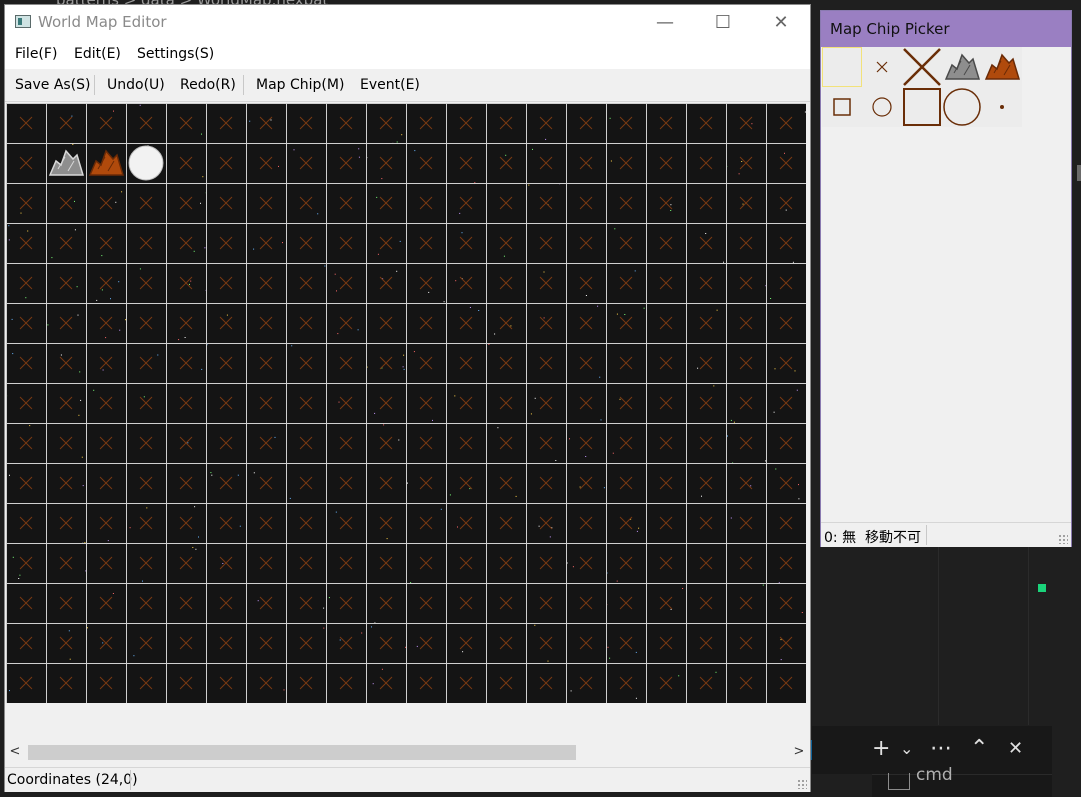 This screenshot has height=797, width=1081. What do you see at coordinates (1079, 173) in the screenshot?
I see `scroll-handle` at bounding box center [1079, 173].